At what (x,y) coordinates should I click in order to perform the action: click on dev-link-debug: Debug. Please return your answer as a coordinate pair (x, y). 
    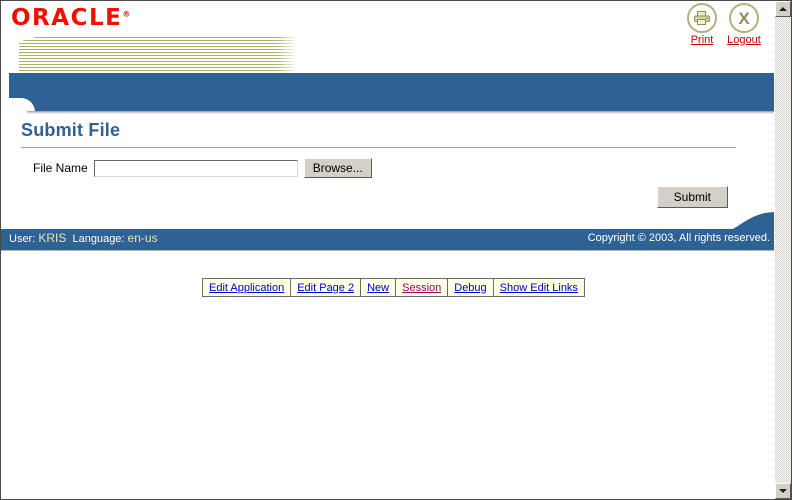
    Looking at the image, I should click on (471, 287).